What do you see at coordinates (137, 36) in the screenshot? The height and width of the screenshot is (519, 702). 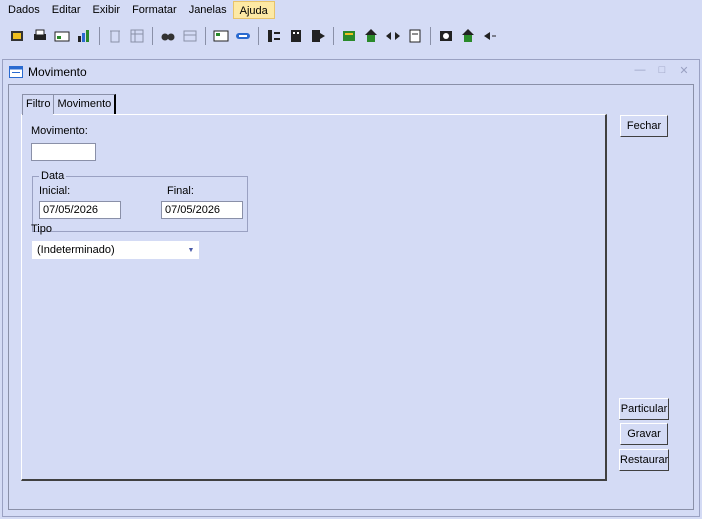 I see `grid-icon` at bounding box center [137, 36].